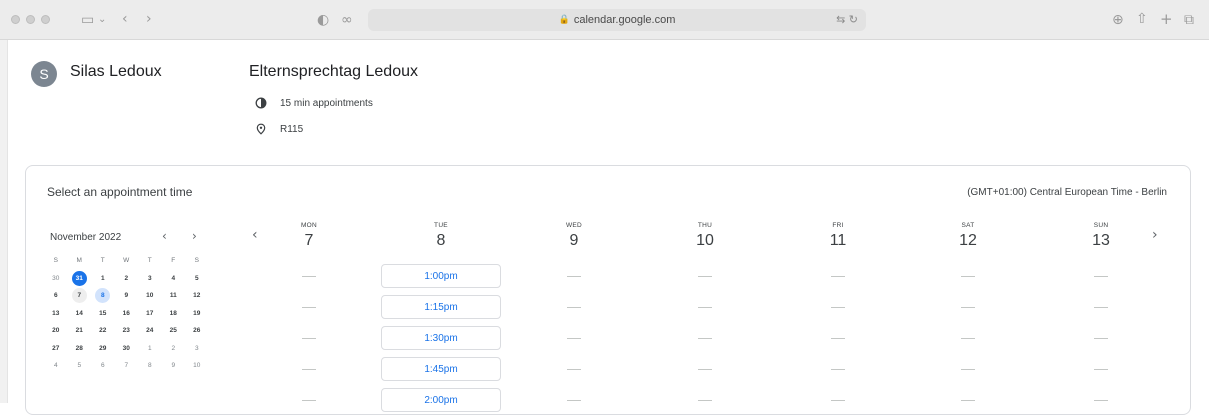  Describe the element at coordinates (150, 366) in the screenshot. I see `mini-day: 8` at that location.